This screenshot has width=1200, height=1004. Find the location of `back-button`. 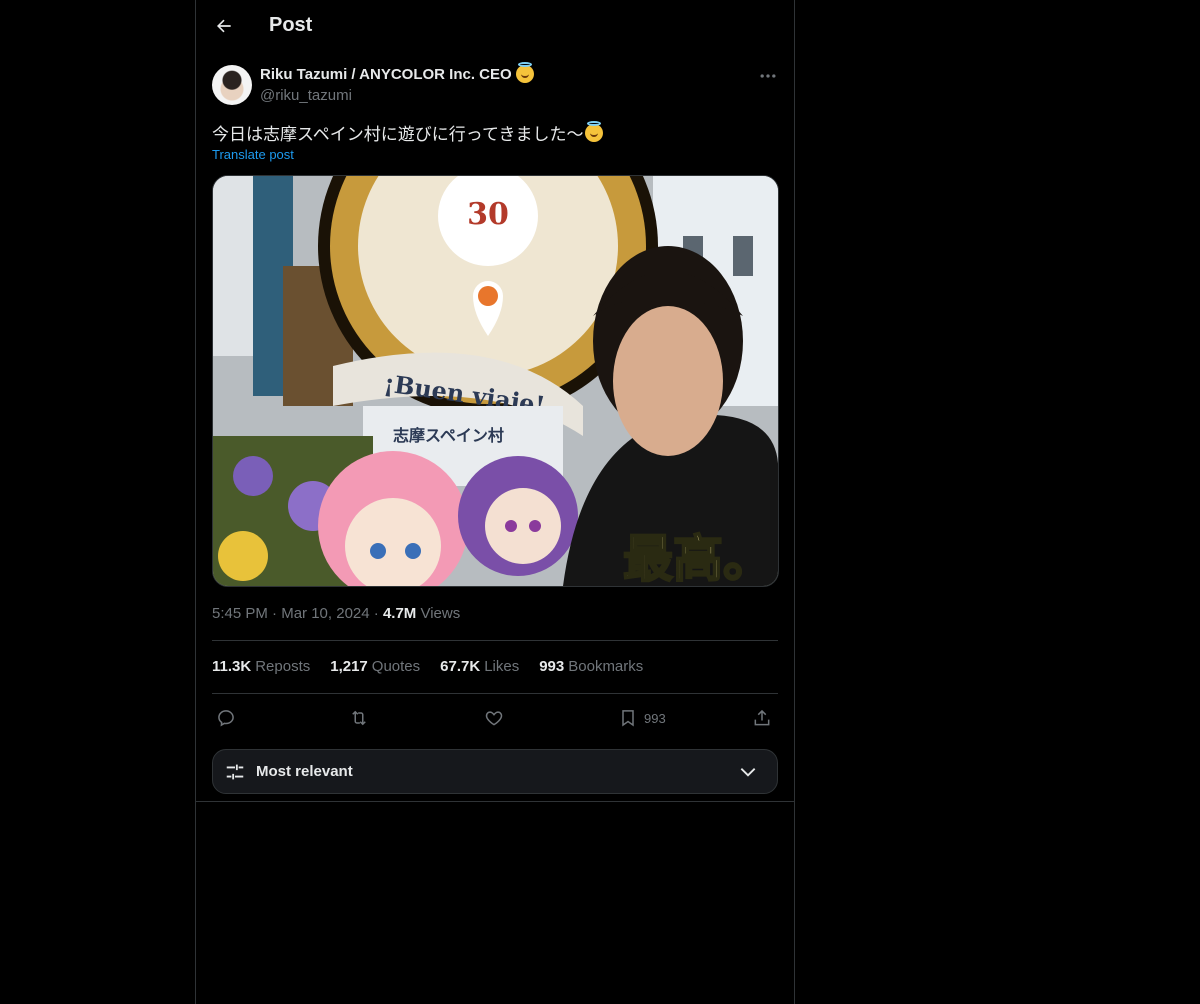

back-button is located at coordinates (224, 26).